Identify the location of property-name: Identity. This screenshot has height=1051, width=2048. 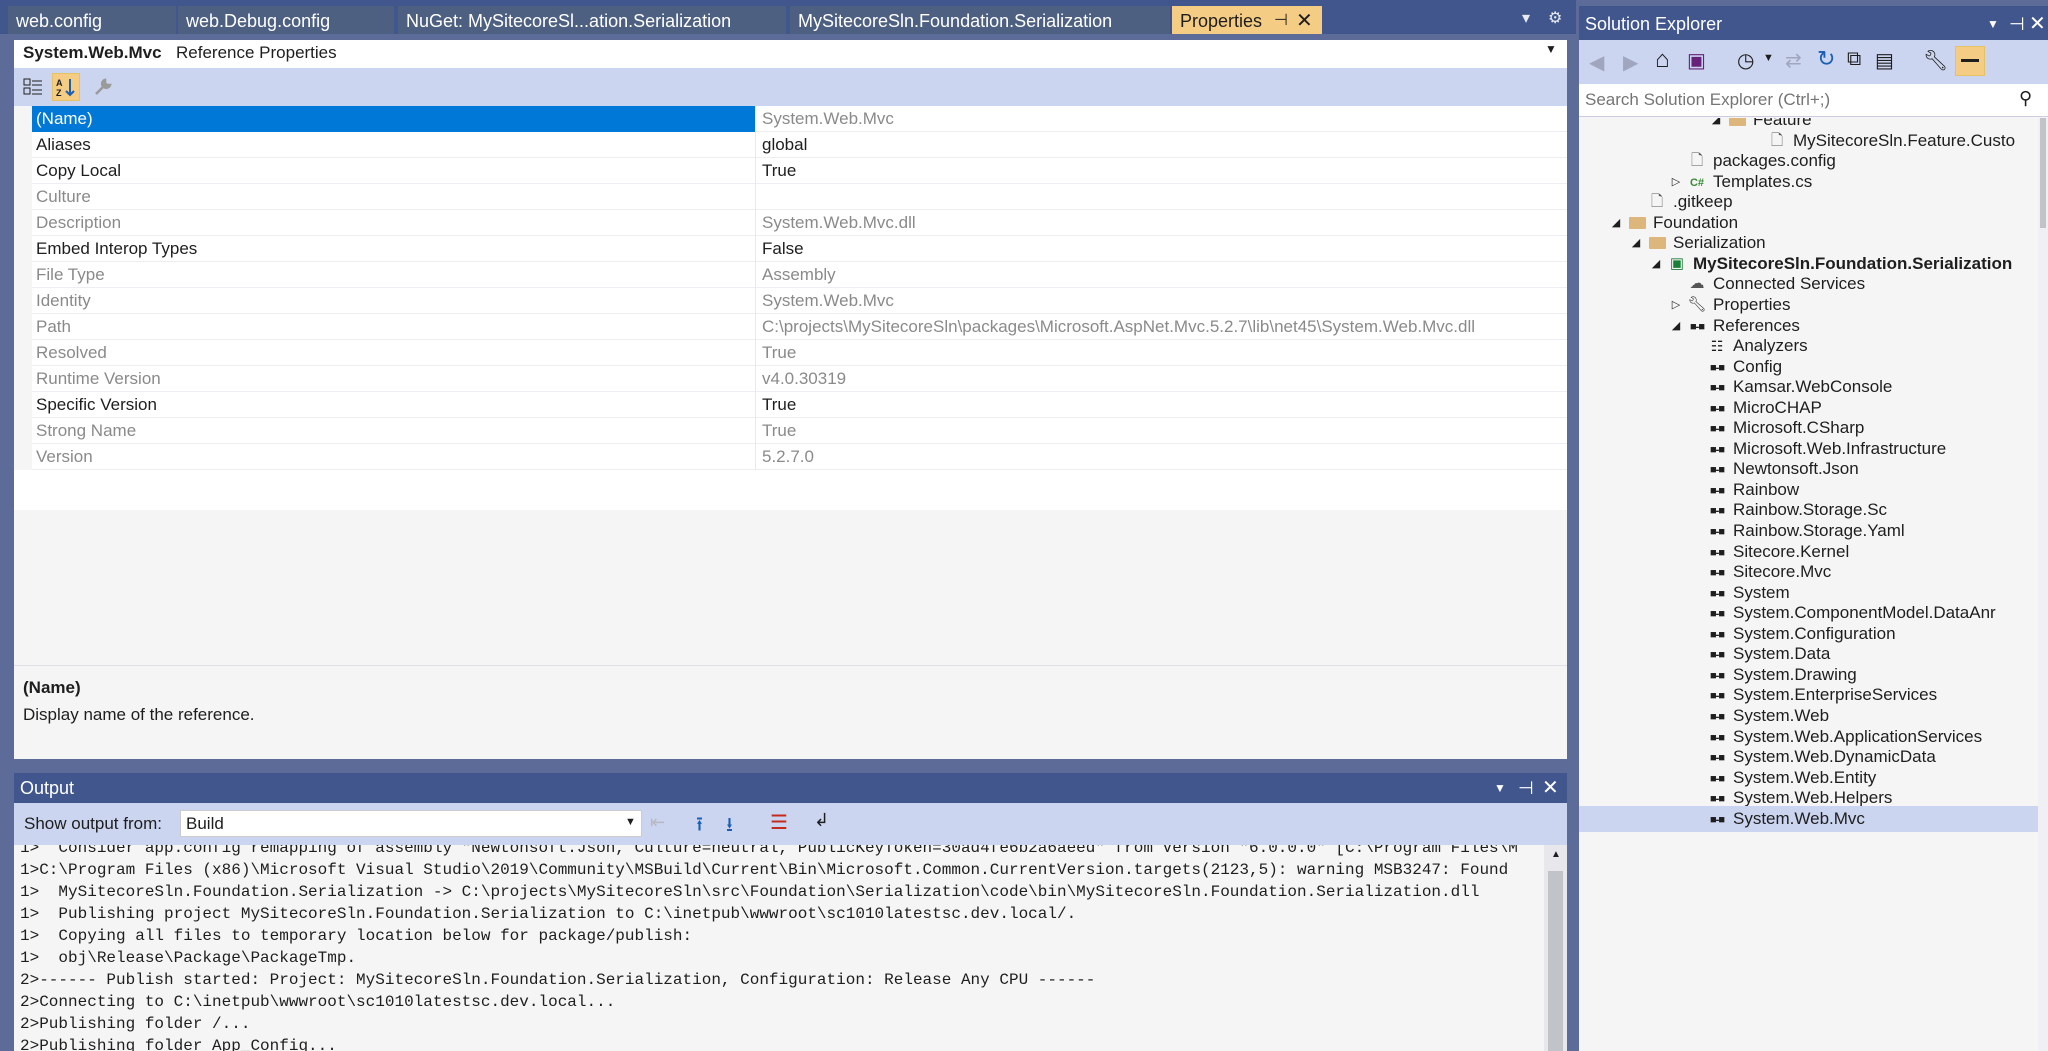
(394, 301).